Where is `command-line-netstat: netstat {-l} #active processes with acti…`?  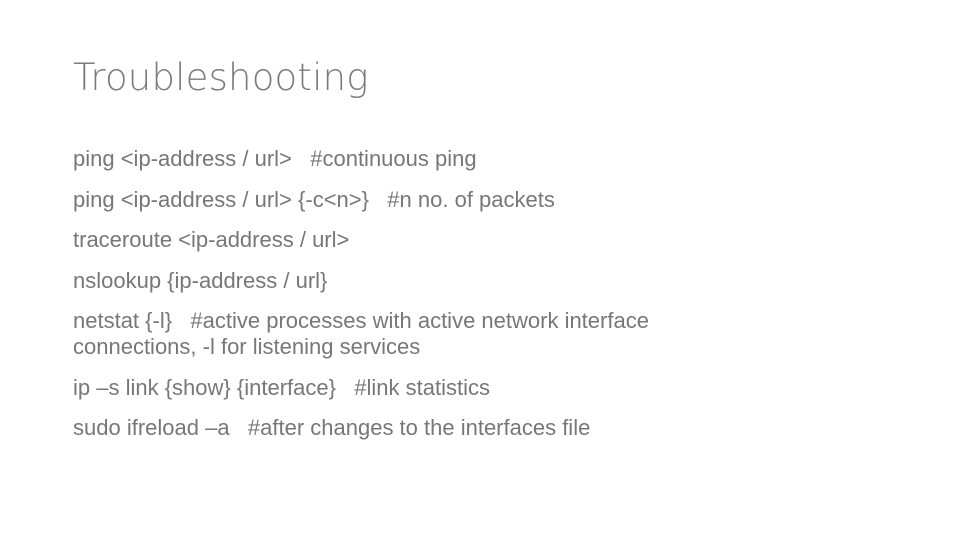 command-line-netstat: netstat {-l} #active processes with acti… is located at coordinates (364, 333).